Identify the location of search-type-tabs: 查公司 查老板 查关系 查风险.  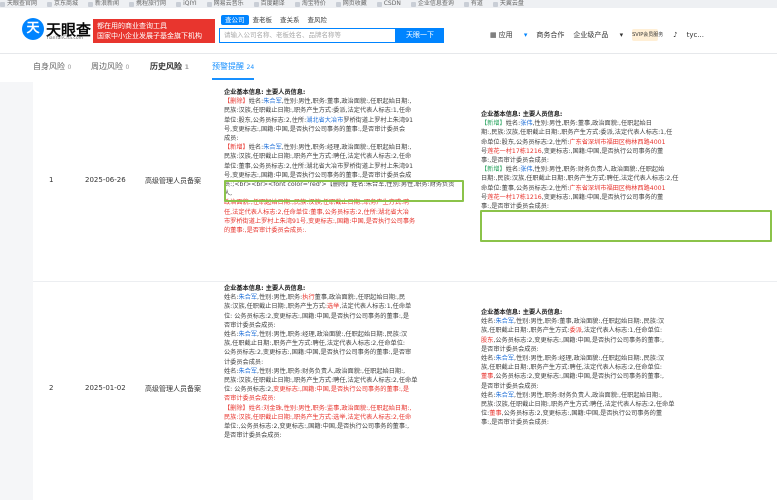
(276, 20).